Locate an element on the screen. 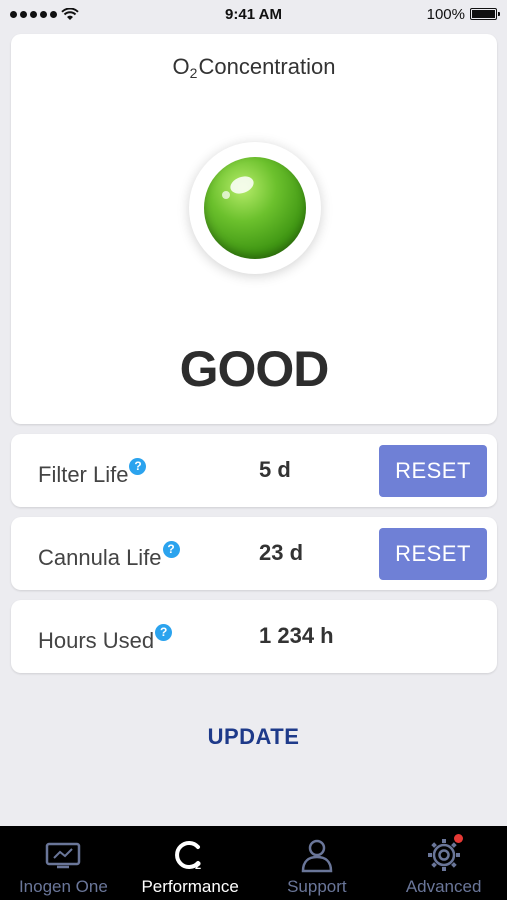  signal-wifi-group is located at coordinates (70, 14).